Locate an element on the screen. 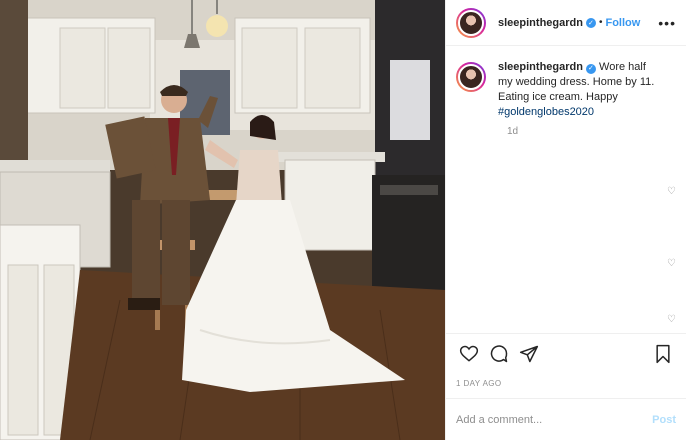 The image size is (686, 440). heart-icon is located at coordinates (469, 353).